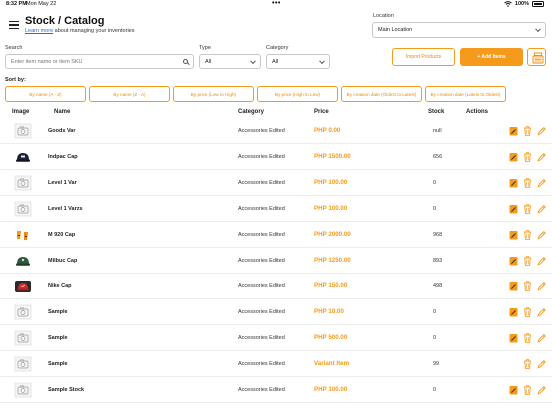 The width and height of the screenshot is (552, 414). What do you see at coordinates (459, 30) in the screenshot?
I see `location-select: Main Location` at bounding box center [459, 30].